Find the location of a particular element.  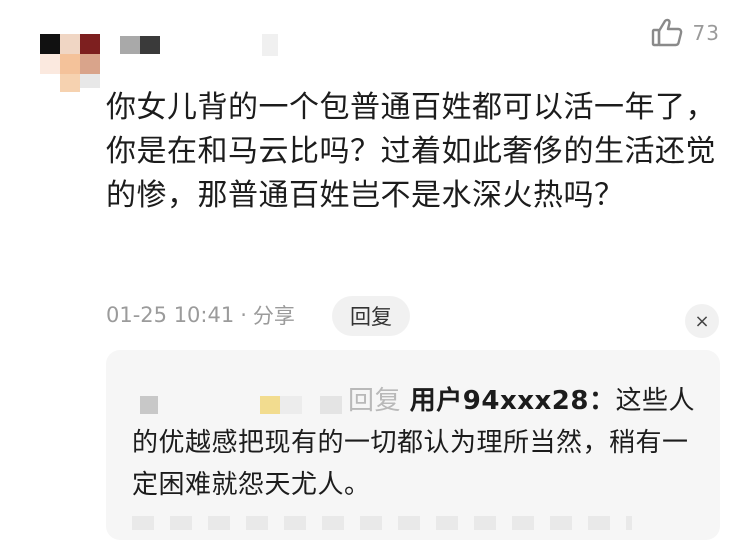

username-blurred is located at coordinates (142, 46).